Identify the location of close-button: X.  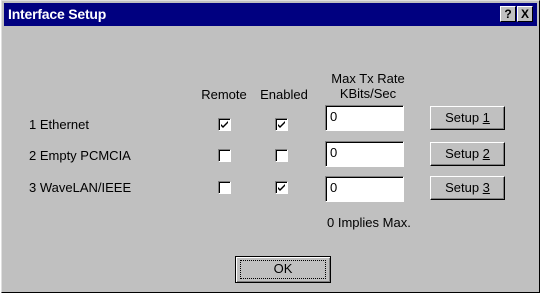
(525, 14).